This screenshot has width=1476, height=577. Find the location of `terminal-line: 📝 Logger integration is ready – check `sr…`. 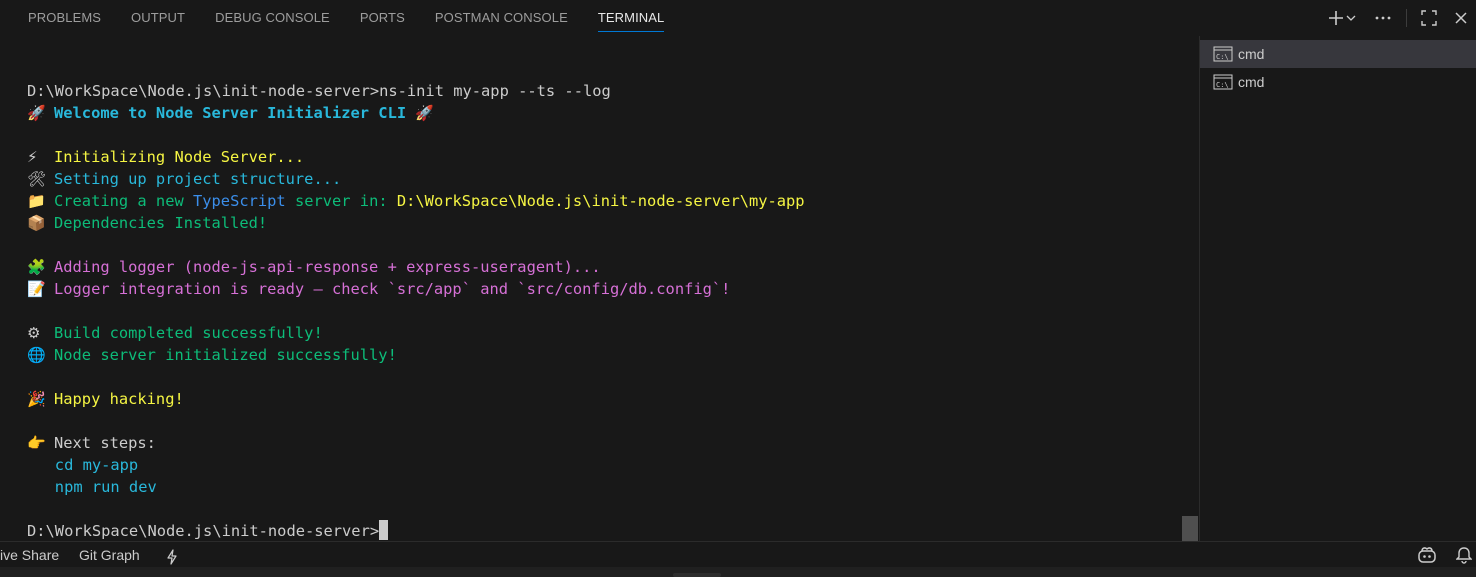

terminal-line: 📝 Logger integration is ready – check `sr… is located at coordinates (416, 289).